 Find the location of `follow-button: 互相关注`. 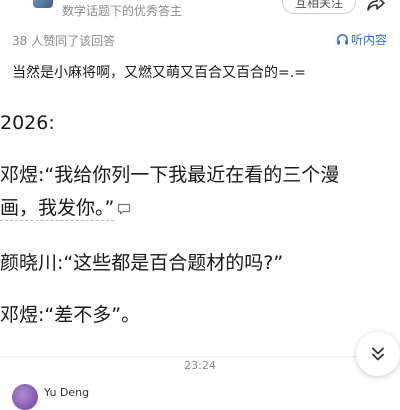

follow-button: 互相关注 is located at coordinates (319, 7).